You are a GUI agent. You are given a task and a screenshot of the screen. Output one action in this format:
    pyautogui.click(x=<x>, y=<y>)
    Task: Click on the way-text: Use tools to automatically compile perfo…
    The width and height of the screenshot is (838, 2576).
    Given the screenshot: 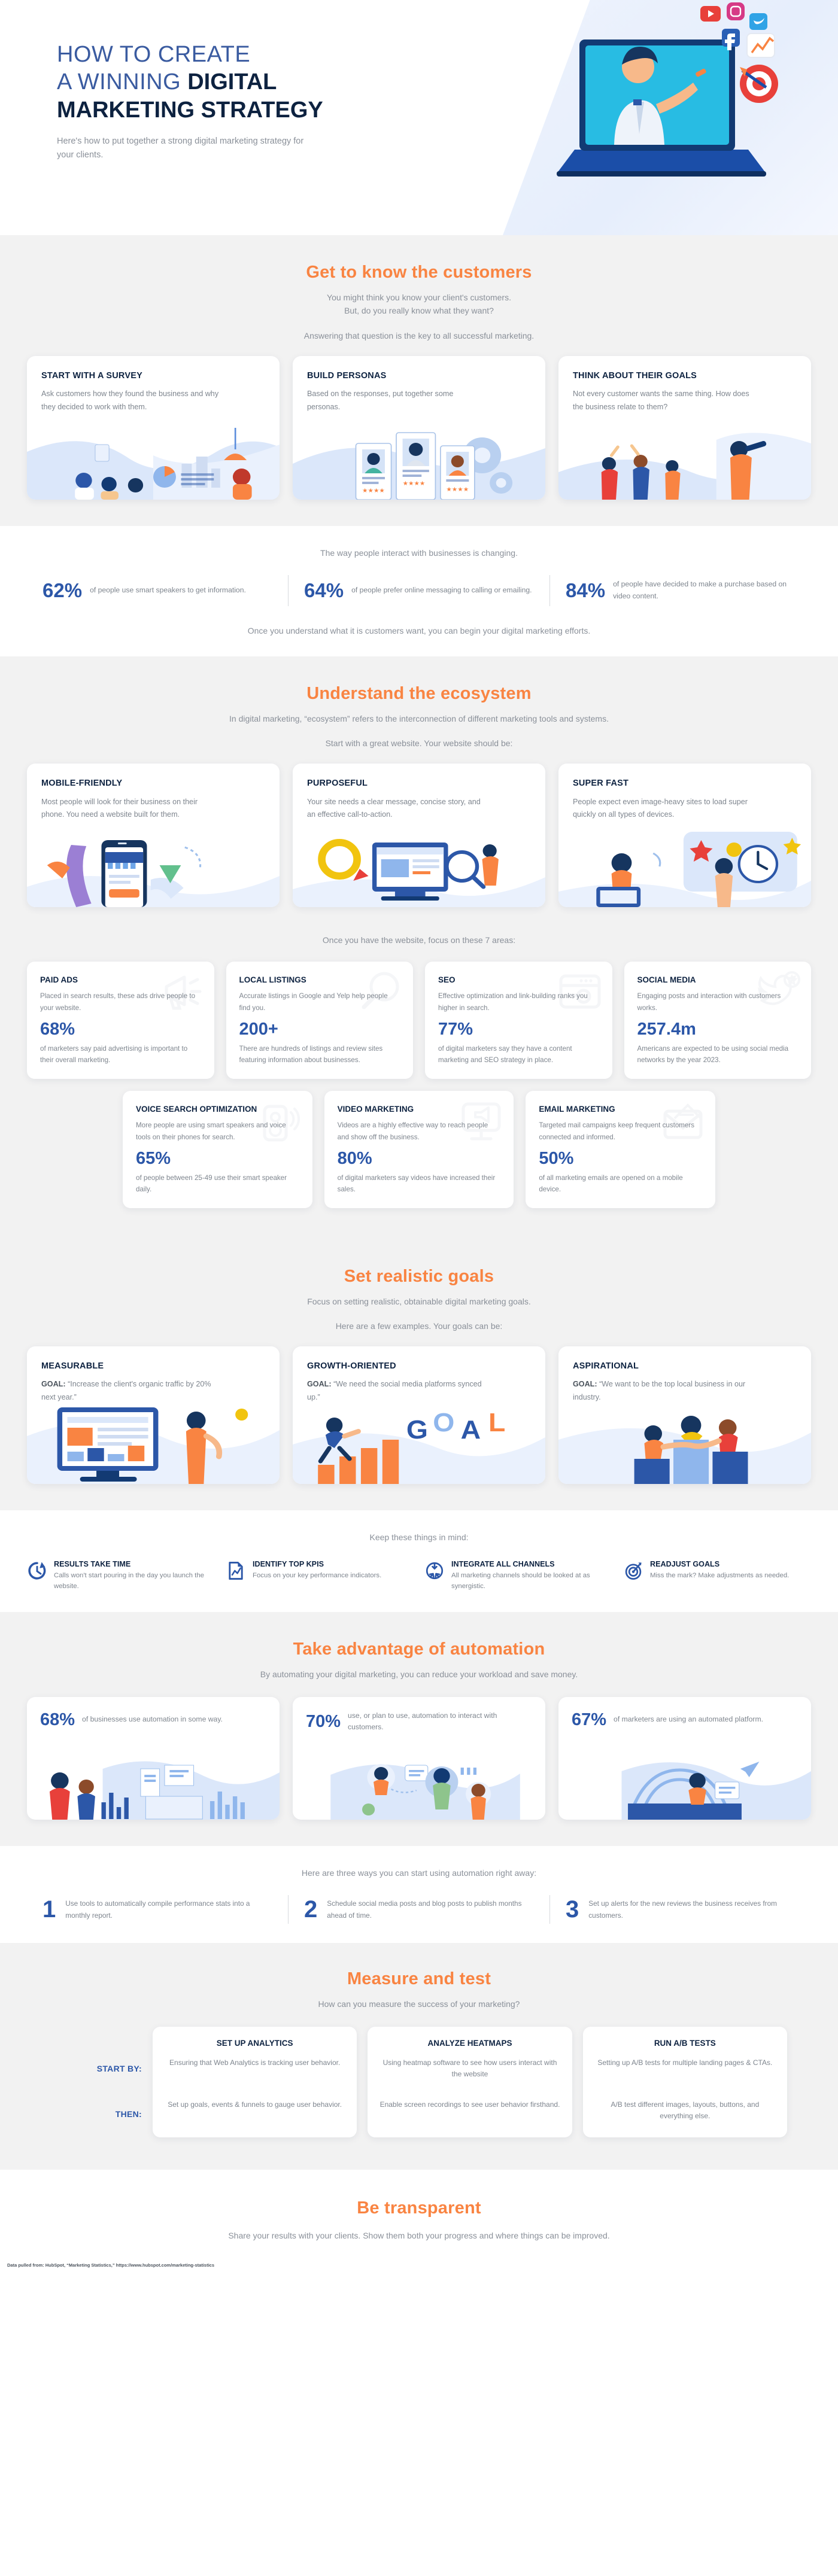 What is the action you would take?
    pyautogui.click(x=157, y=1909)
    